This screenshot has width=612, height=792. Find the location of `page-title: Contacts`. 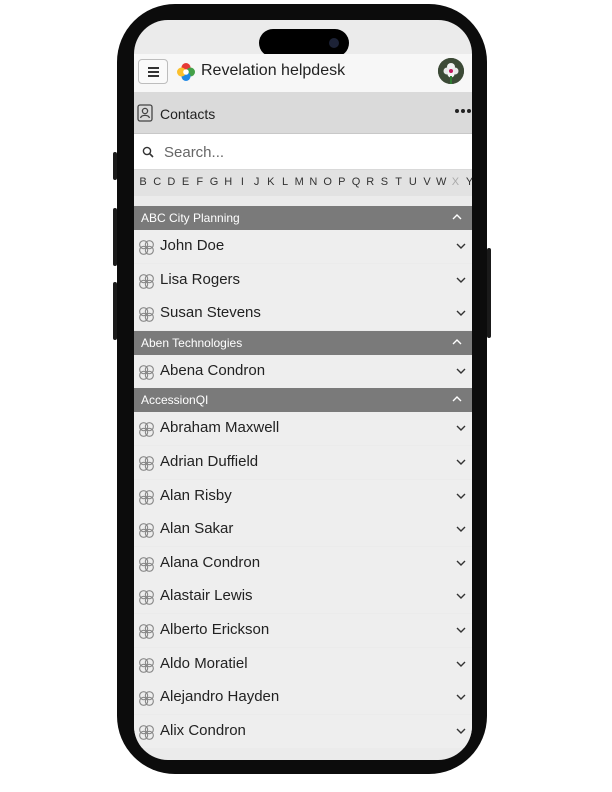

page-title: Contacts is located at coordinates (188, 114).